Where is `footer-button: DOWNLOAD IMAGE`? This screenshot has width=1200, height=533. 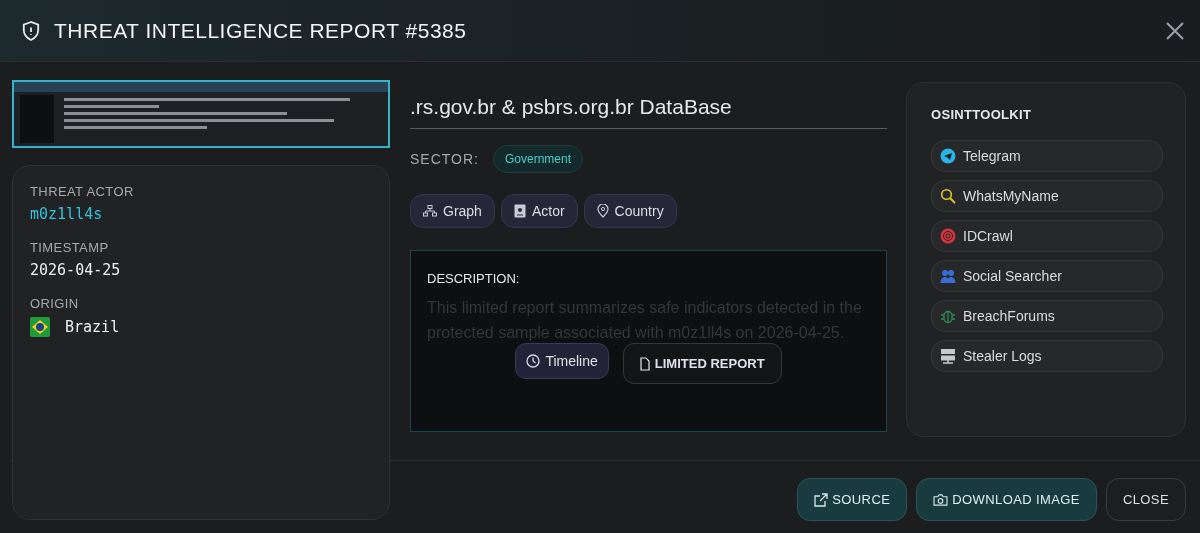
footer-button: DOWNLOAD IMAGE is located at coordinates (1006, 499).